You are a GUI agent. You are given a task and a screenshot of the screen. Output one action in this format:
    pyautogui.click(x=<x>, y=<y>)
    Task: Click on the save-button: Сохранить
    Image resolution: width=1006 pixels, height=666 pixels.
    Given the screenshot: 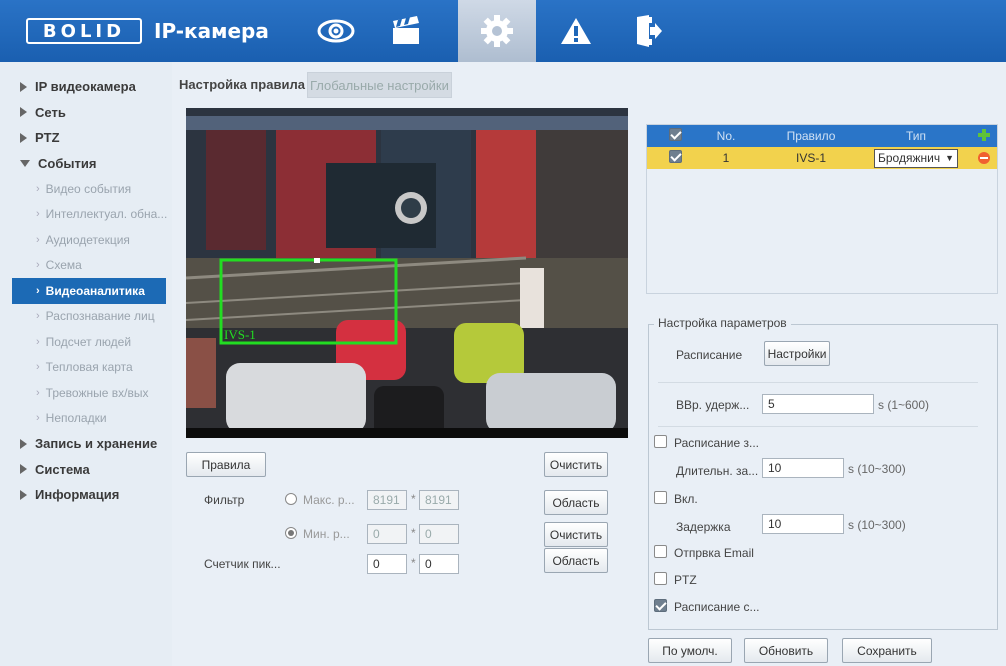 What is the action you would take?
    pyautogui.click(x=887, y=650)
    